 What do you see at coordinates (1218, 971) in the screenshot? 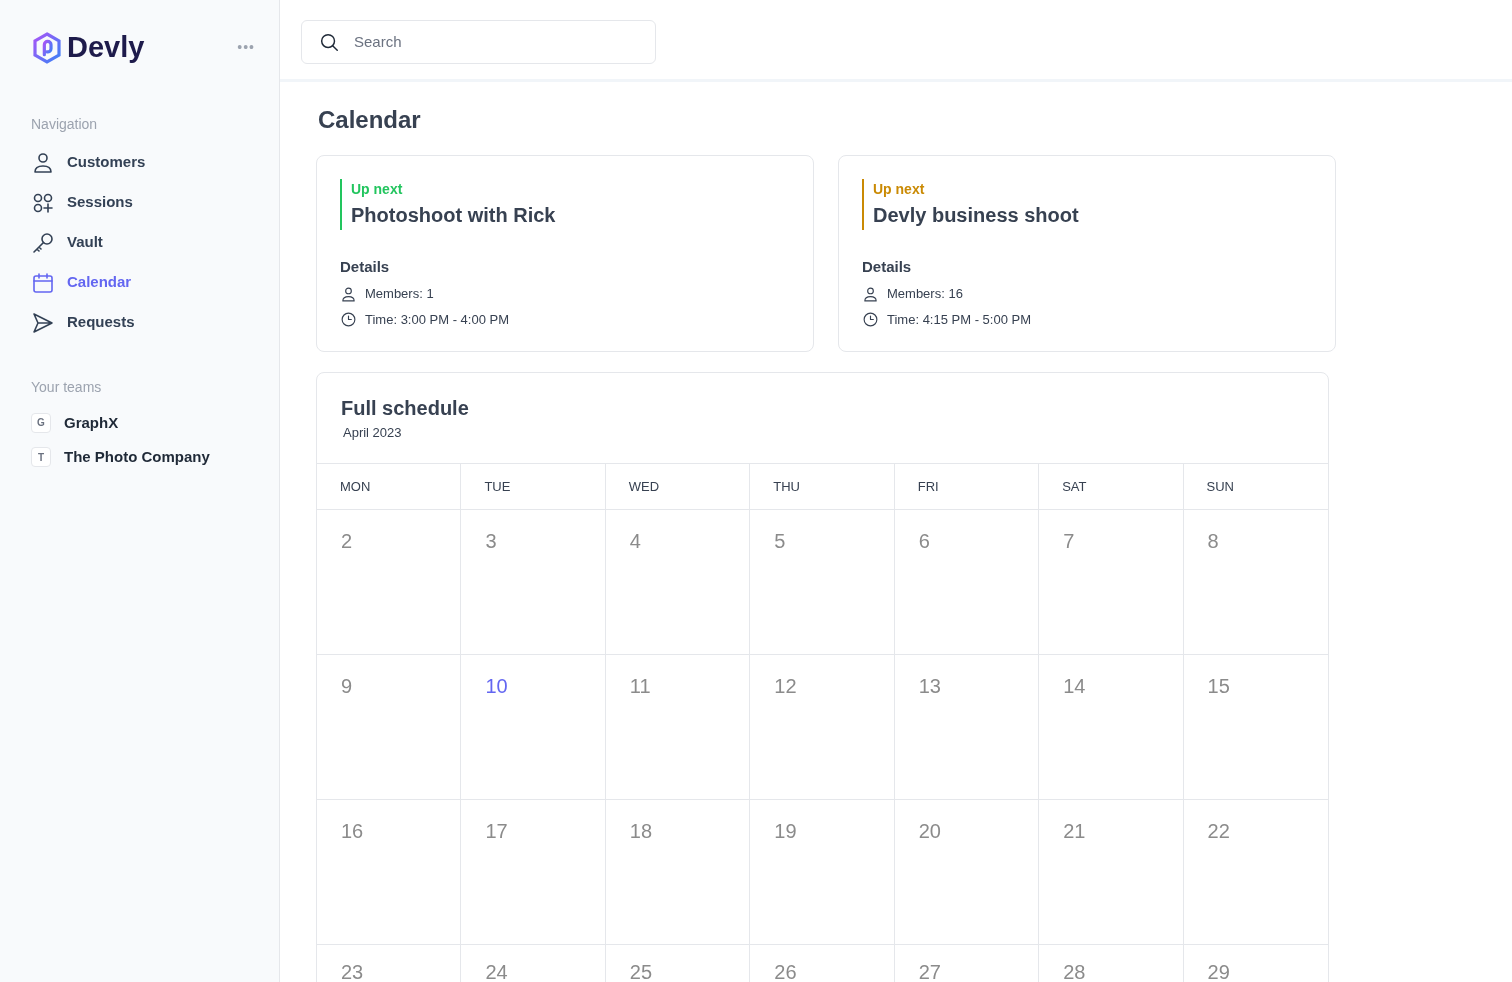
I see `day-number: 29` at bounding box center [1218, 971].